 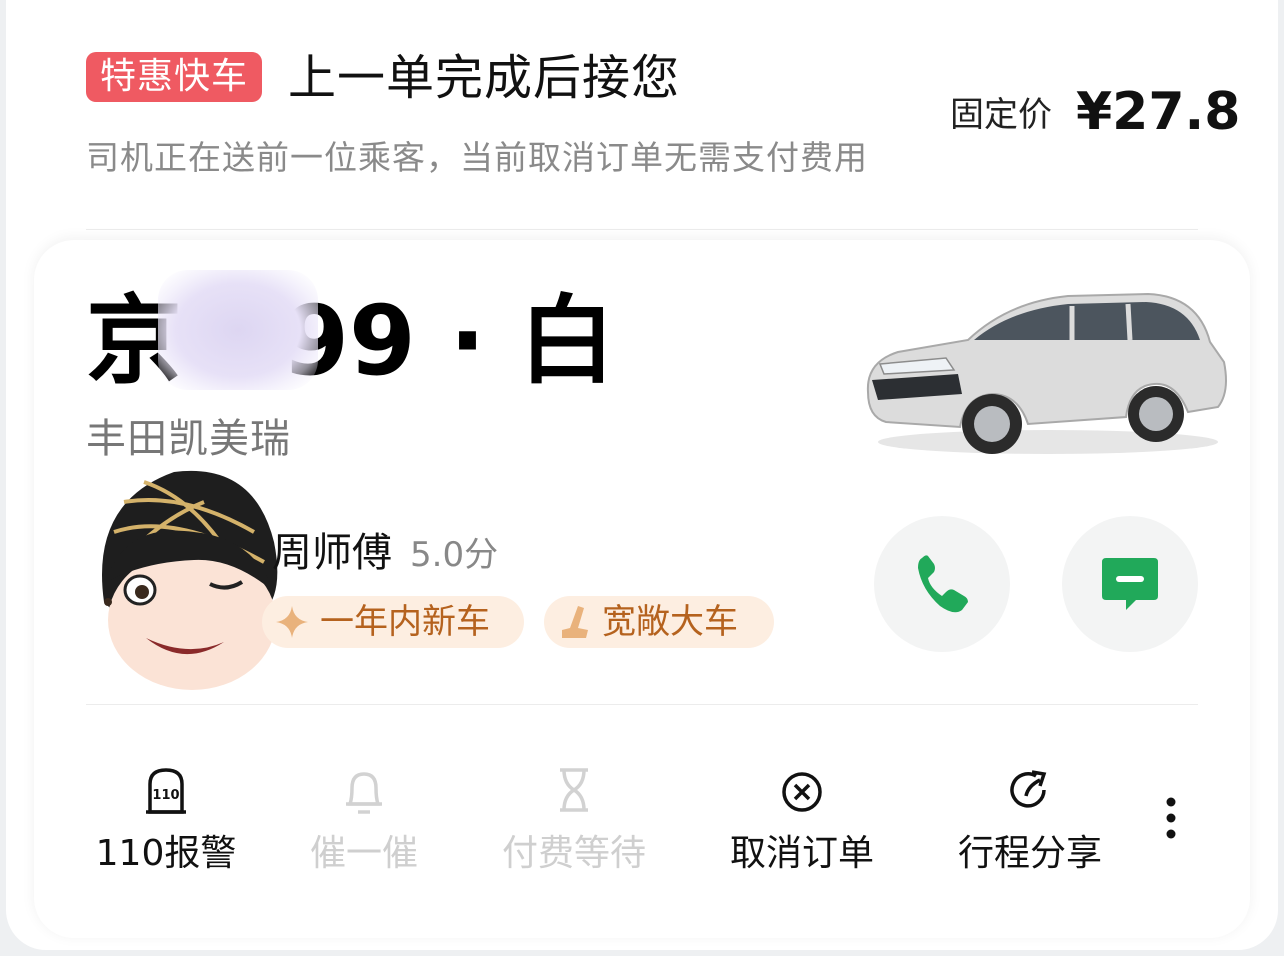 I want to click on driver-rating: 5.0分, so click(x=454, y=555).